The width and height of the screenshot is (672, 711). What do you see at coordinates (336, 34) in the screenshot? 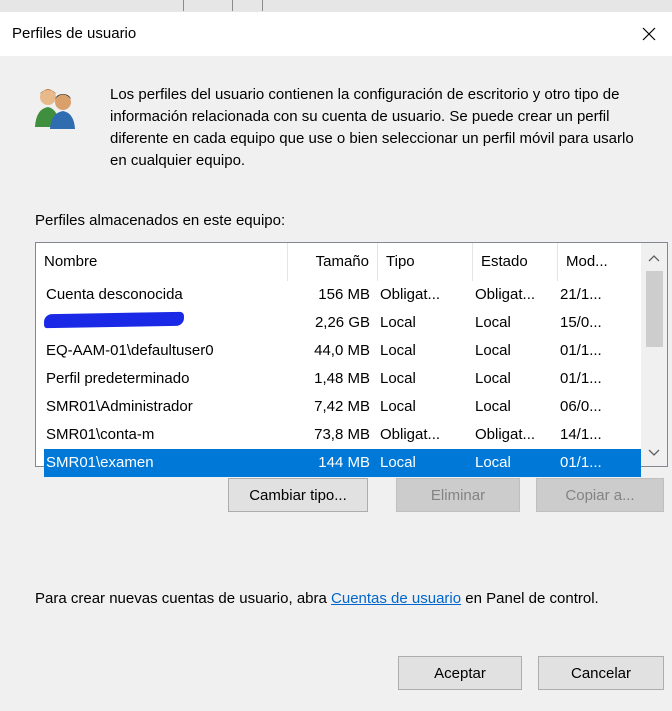
I see `title-bar: Perfiles de usuario` at bounding box center [336, 34].